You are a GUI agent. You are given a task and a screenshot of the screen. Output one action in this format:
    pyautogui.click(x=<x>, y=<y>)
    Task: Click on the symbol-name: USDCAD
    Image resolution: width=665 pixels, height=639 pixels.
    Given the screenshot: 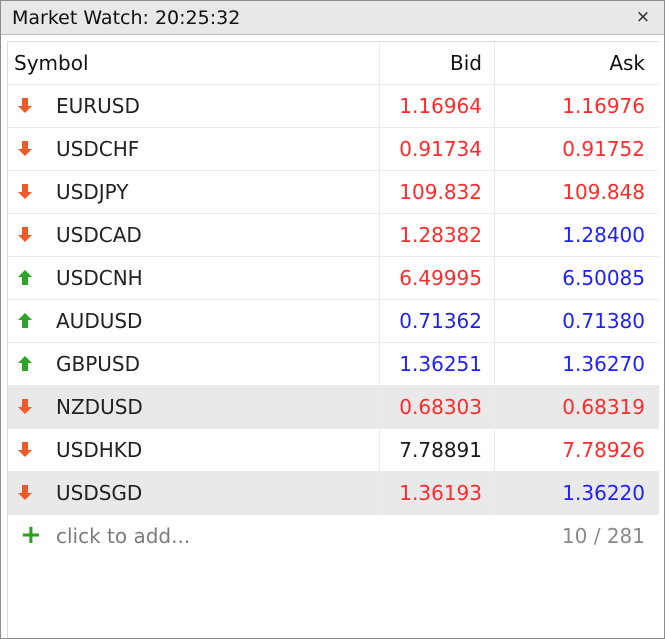 What is the action you would take?
    pyautogui.click(x=99, y=235)
    